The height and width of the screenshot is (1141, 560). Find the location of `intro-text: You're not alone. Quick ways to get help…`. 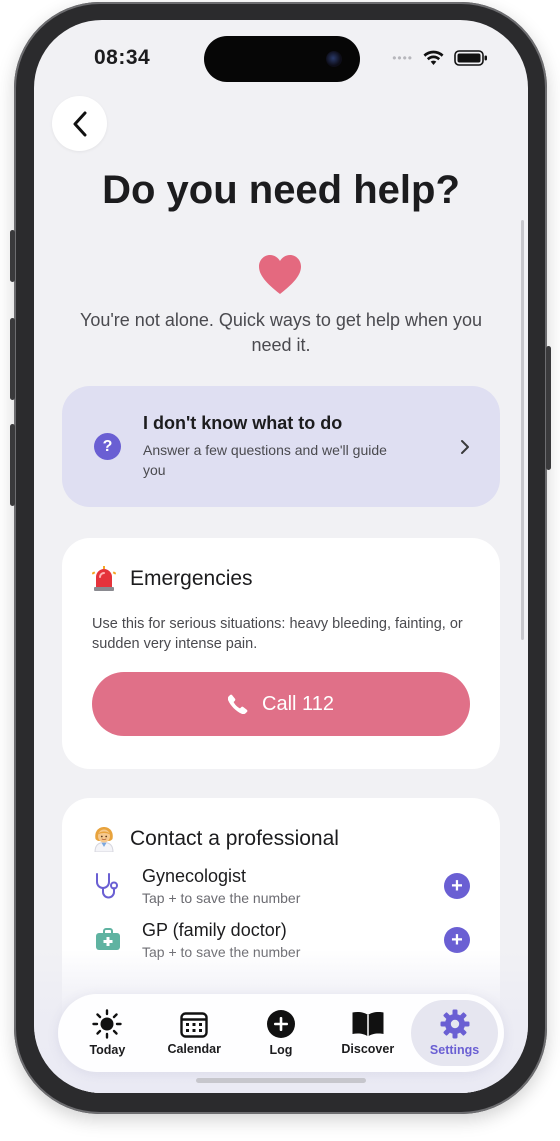

intro-text: You're not alone. Quick ways to get help… is located at coordinates (281, 332).